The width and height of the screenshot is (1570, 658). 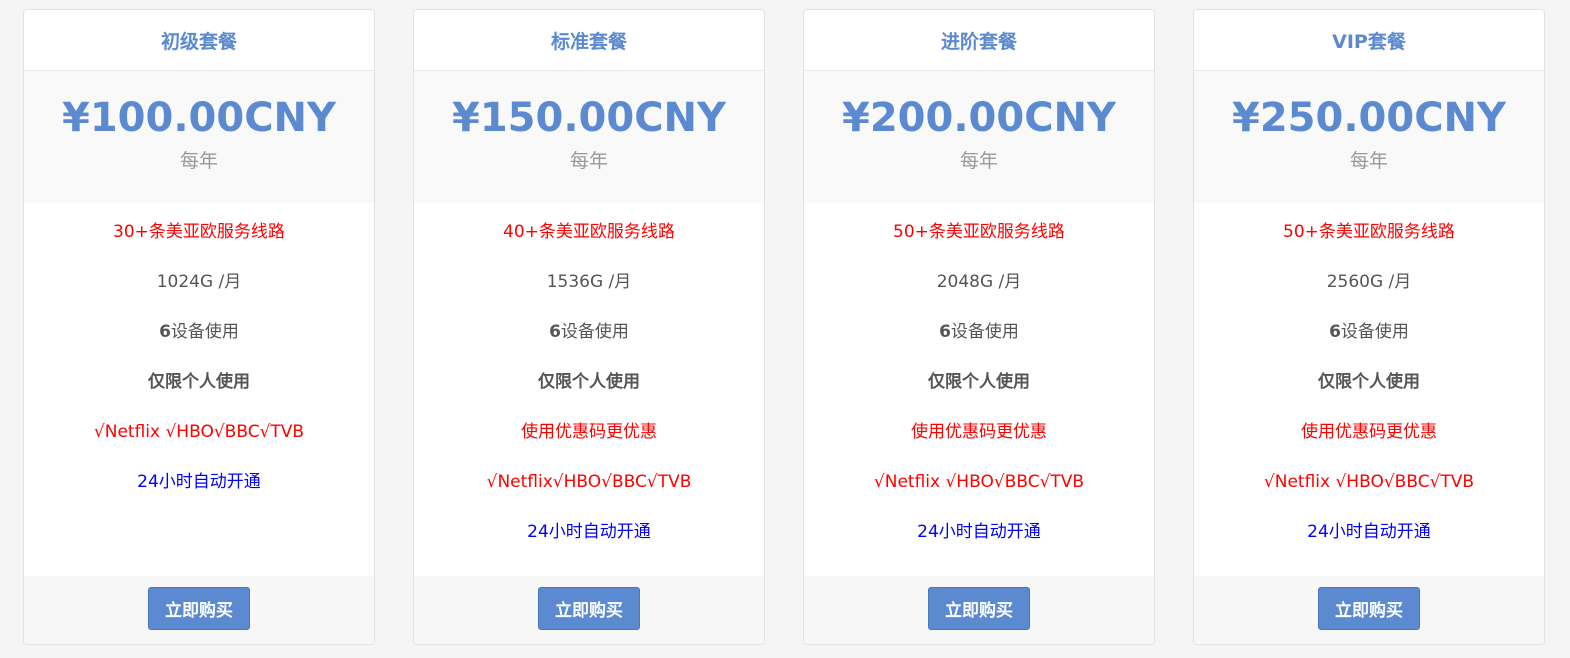 I want to click on plan-price: ¥200.00CNY, so click(x=979, y=118).